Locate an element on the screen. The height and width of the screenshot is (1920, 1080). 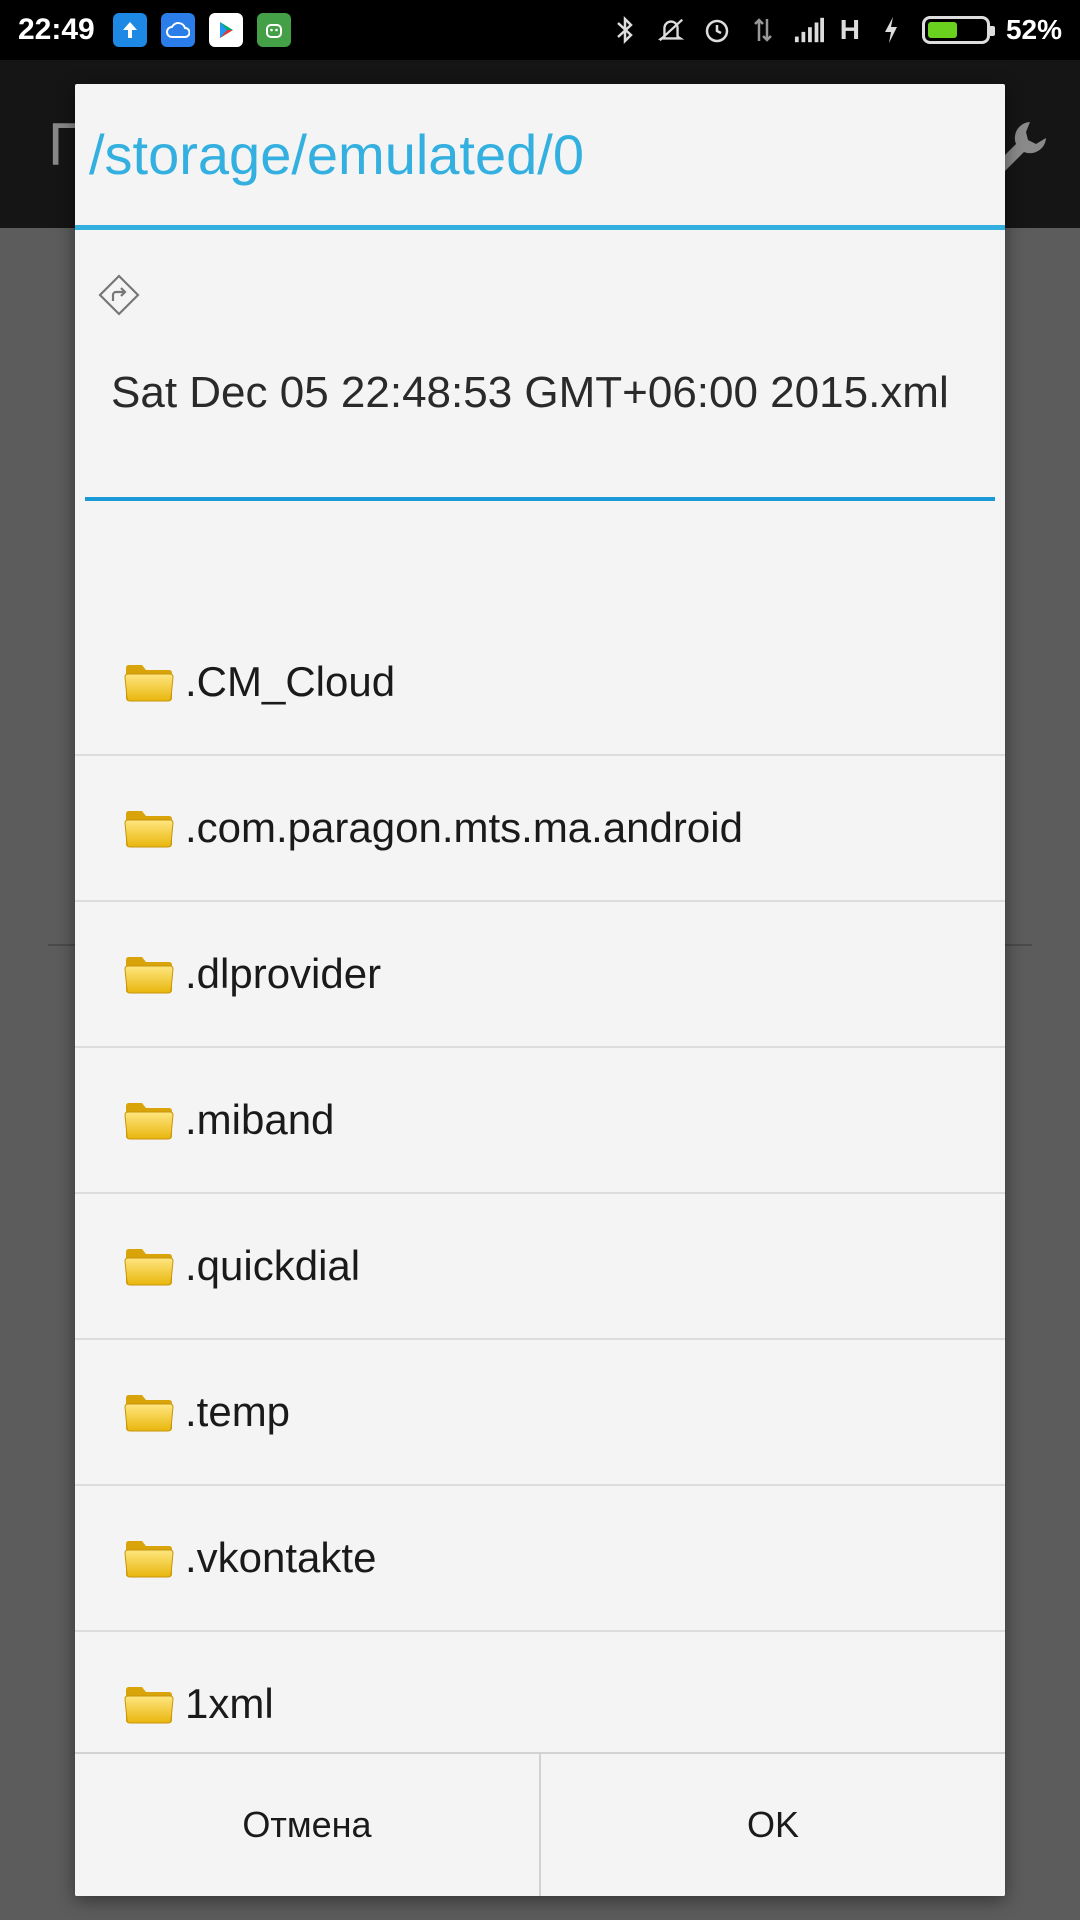
folder-item: .com.paragon.mts.ma.android is located at coordinates (540, 829).